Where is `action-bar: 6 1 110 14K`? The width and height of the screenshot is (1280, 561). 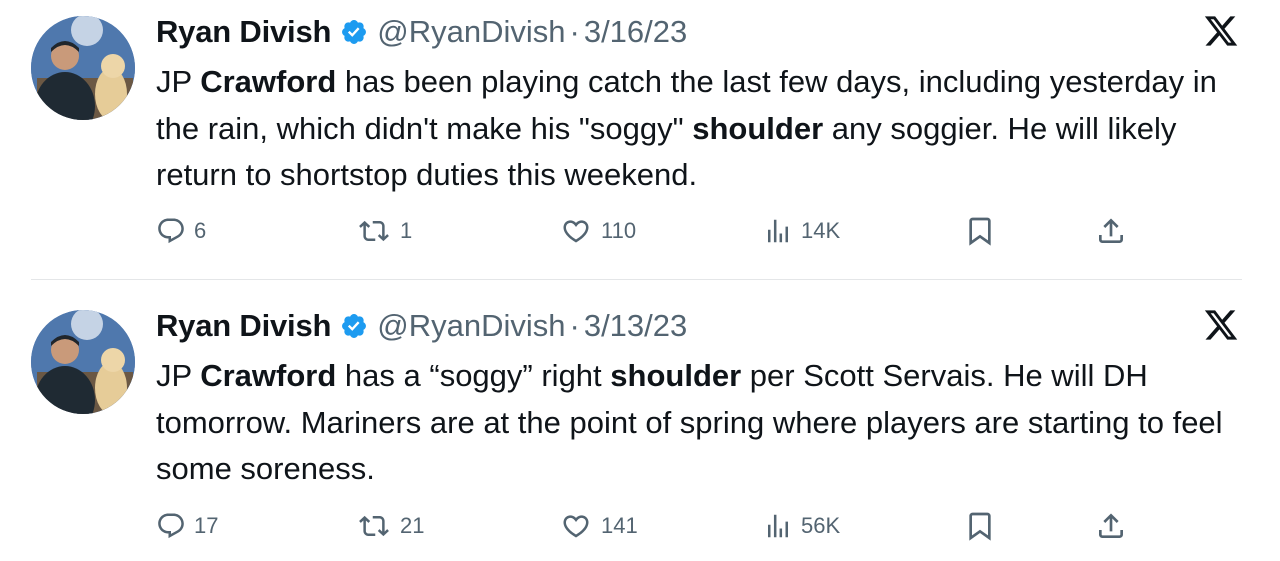 action-bar: 6 1 110 14K is located at coordinates (656, 231).